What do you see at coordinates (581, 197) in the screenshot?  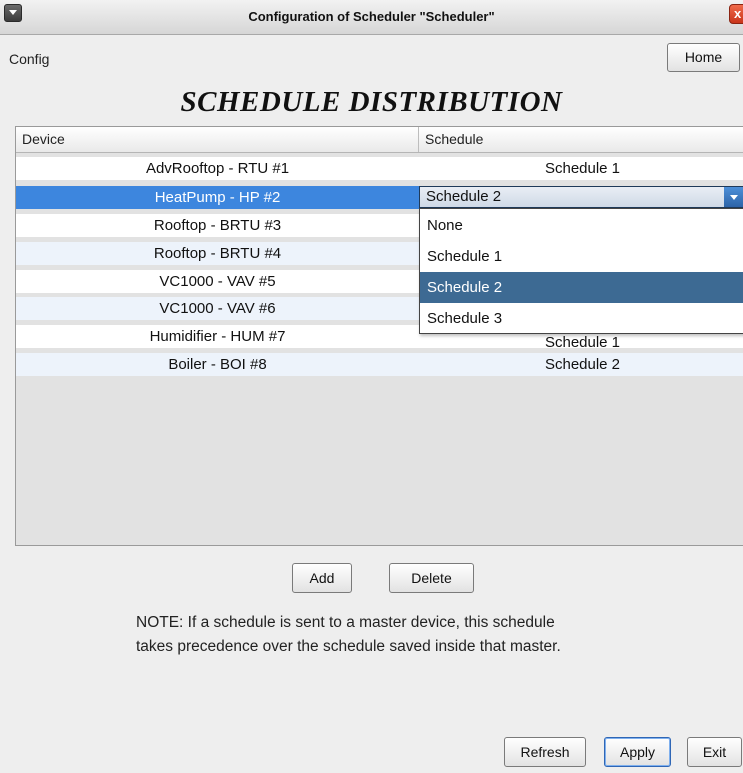 I see `schedule-dropdown: Schedule 2` at bounding box center [581, 197].